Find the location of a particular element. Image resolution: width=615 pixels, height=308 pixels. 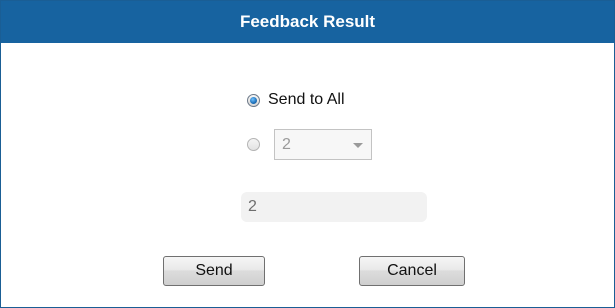

dialog-titlebar: Feedback Result is located at coordinates (307, 22).